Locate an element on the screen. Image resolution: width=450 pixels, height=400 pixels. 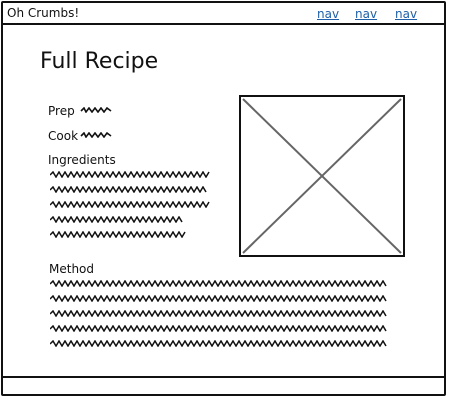
ingredients-label: Ingredients is located at coordinates (82, 160).